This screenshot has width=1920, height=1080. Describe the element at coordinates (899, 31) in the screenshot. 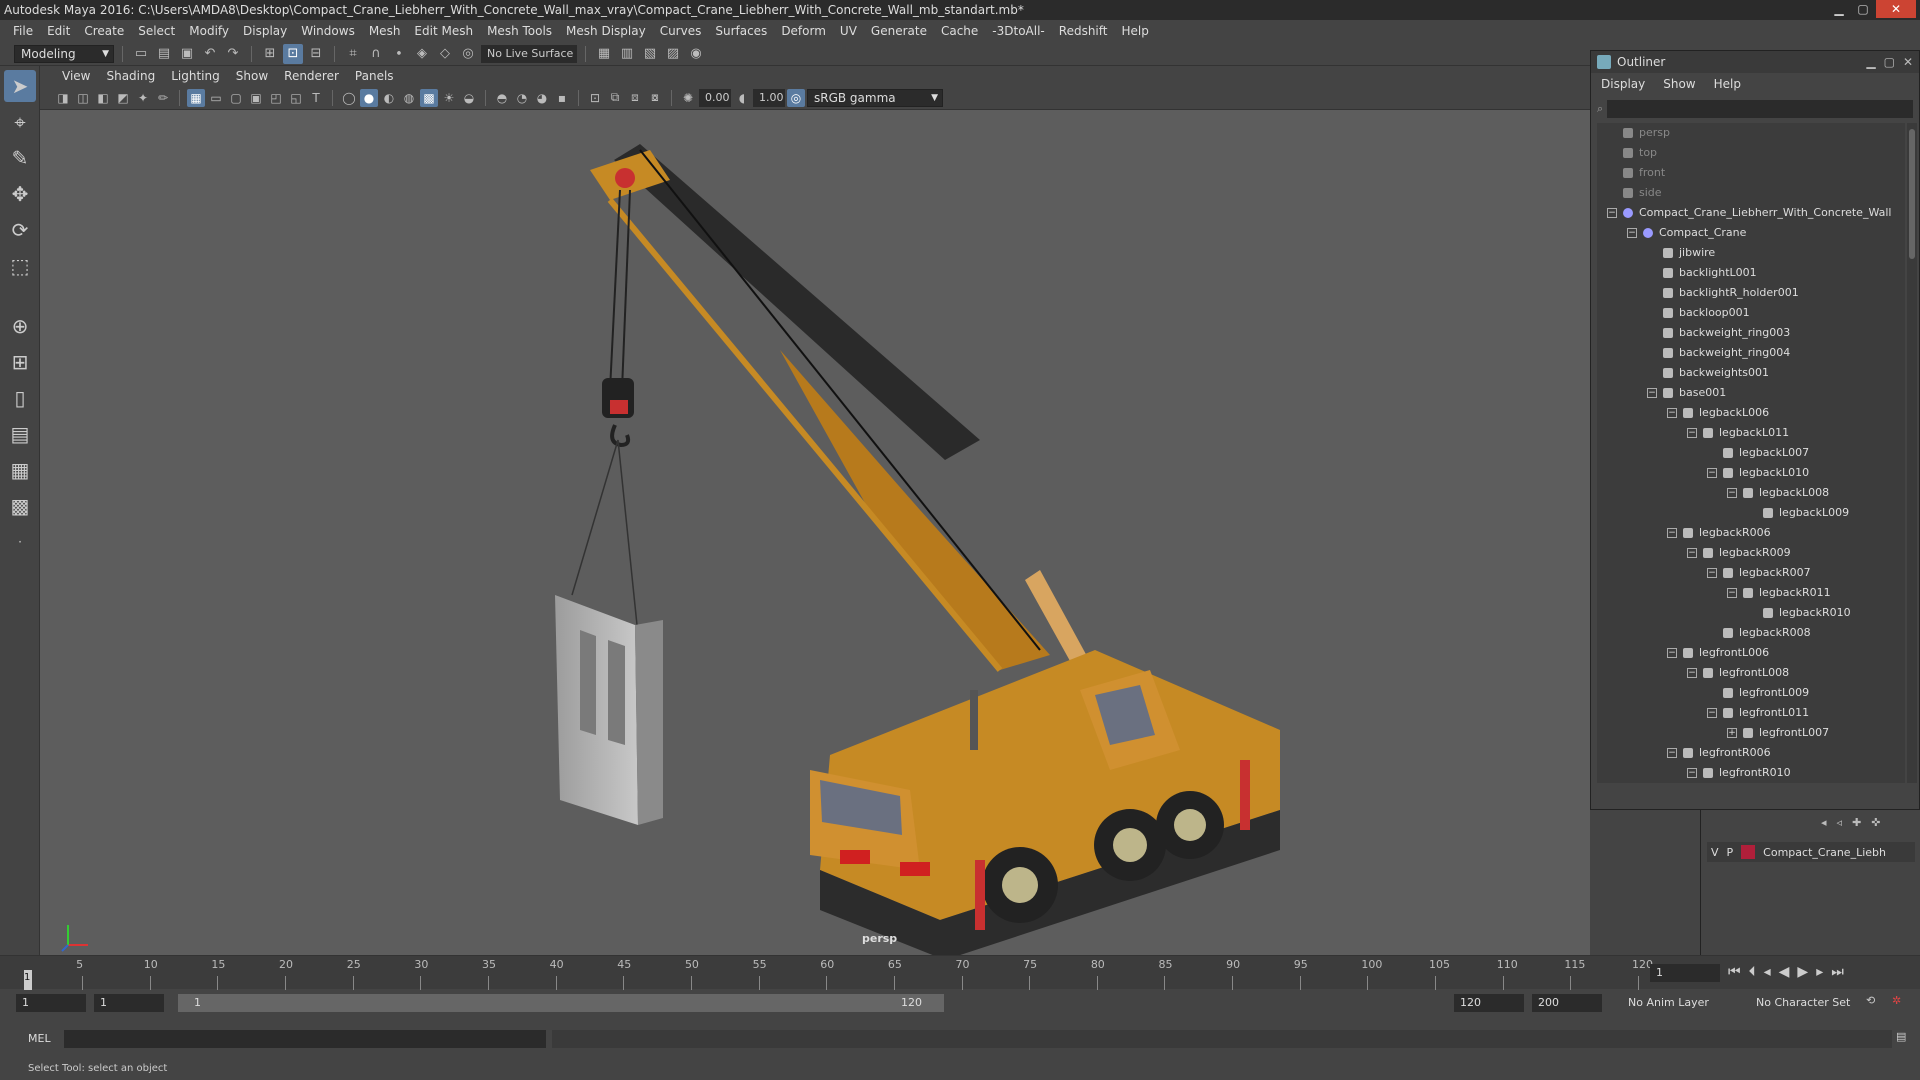

I see `menu-generate: Generate` at that location.